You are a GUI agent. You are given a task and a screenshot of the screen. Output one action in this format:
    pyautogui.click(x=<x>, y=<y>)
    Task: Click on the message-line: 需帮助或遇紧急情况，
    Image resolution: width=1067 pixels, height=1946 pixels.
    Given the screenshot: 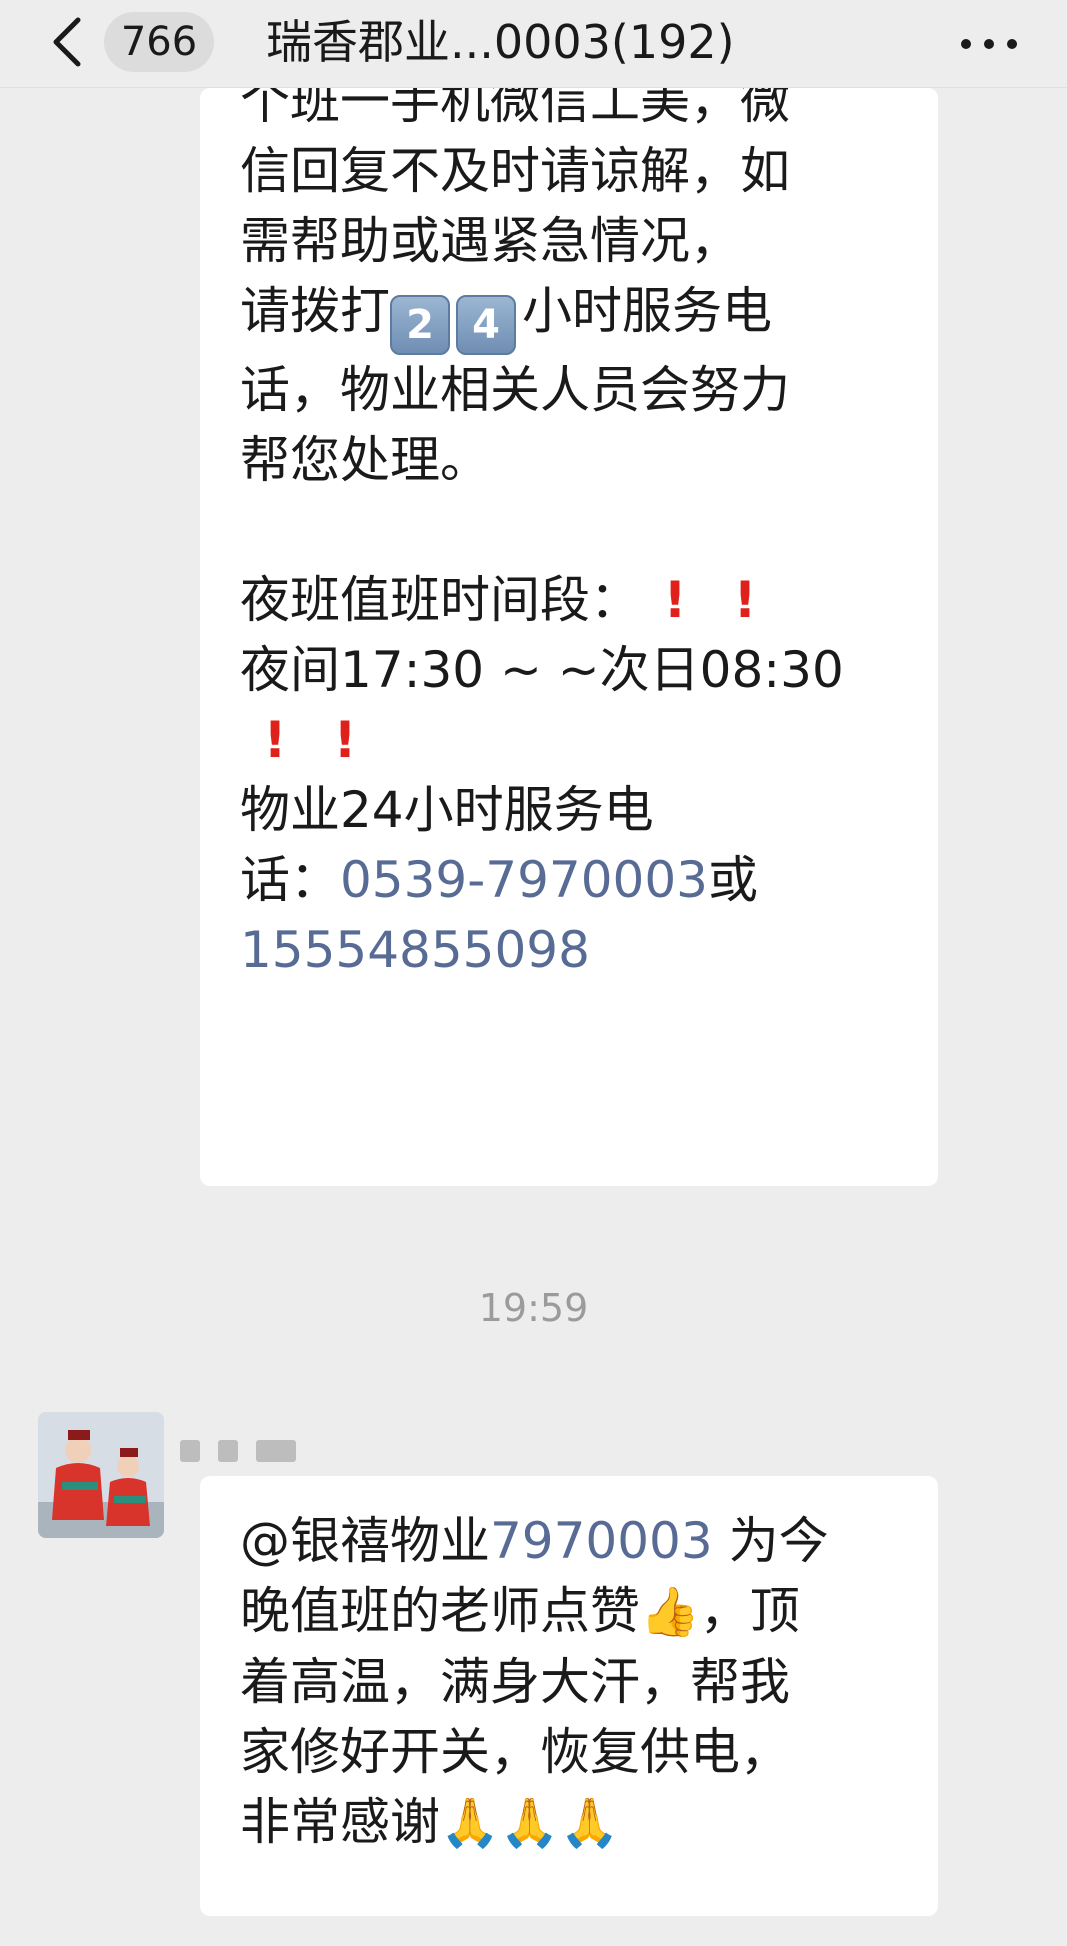 What is the action you would take?
    pyautogui.click(x=490, y=241)
    